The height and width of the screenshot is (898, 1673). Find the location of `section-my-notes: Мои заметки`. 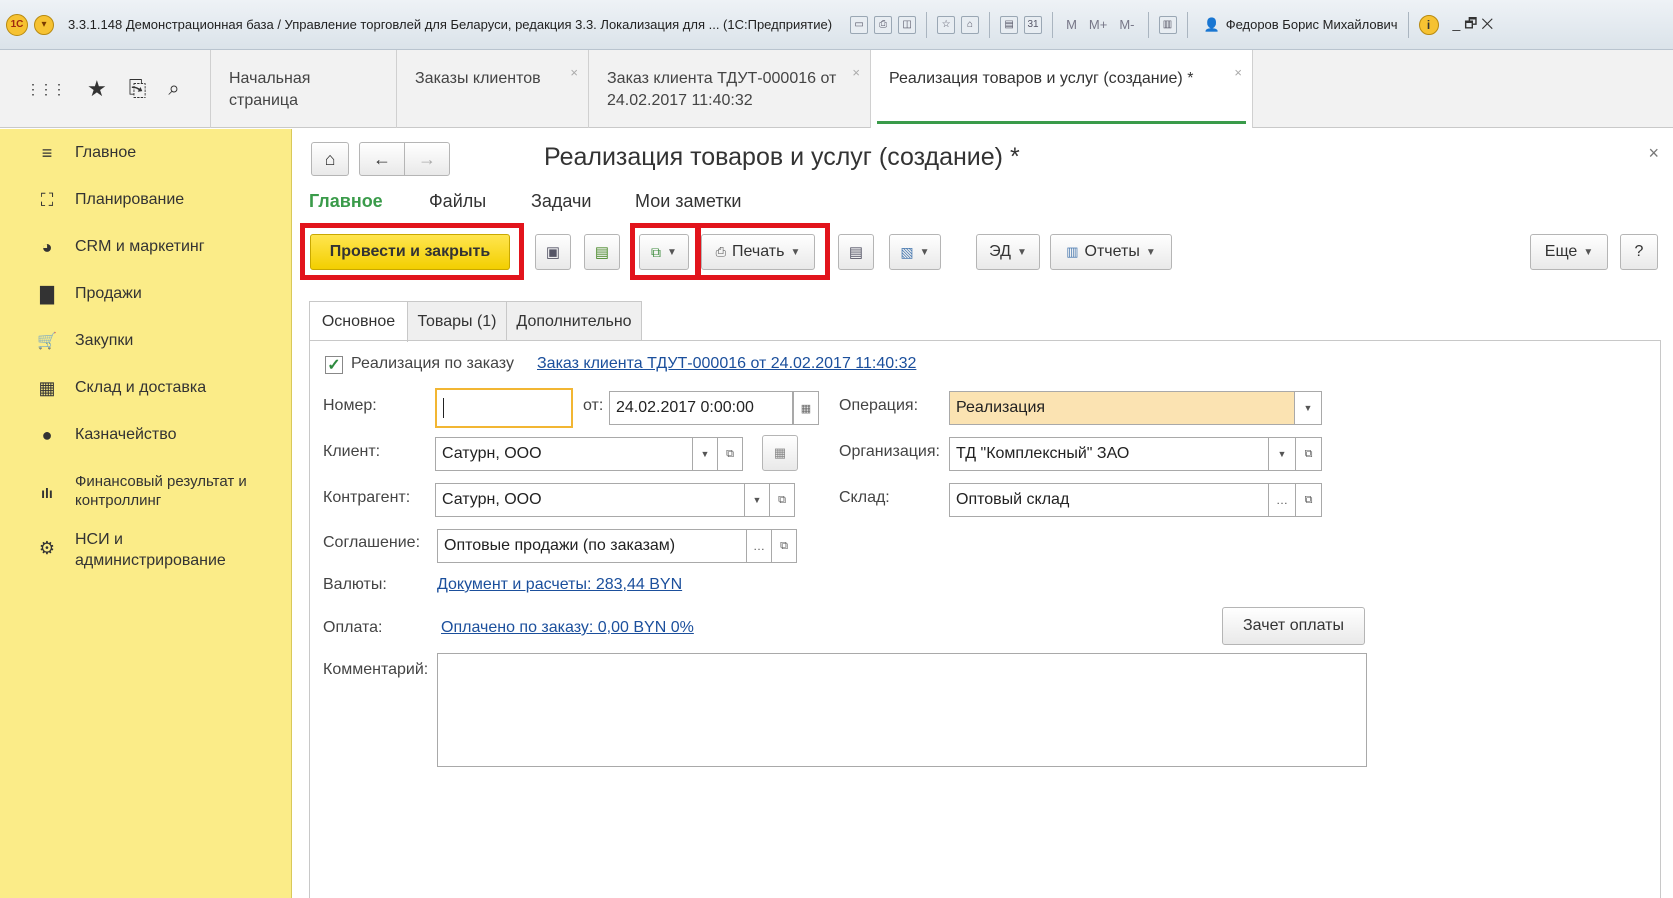

section-my-notes: Мои заметки is located at coordinates (688, 201).